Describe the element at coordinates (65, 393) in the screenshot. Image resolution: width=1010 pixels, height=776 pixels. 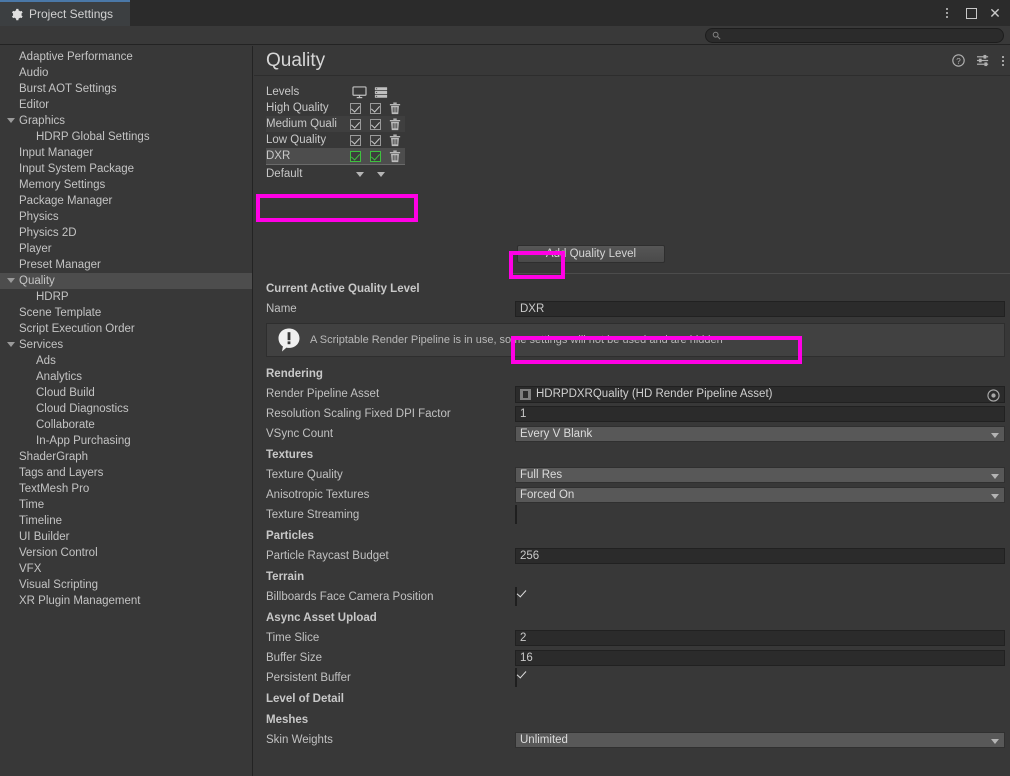
I see `sidebar-item-label: Cloud Build` at that location.